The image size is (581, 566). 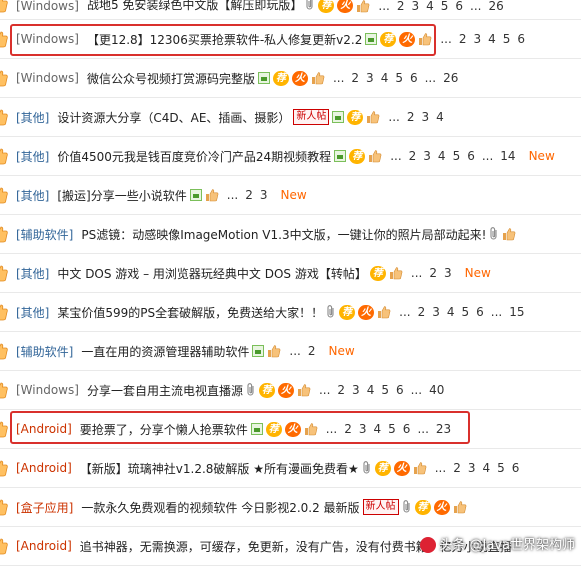 What do you see at coordinates (194, 6) in the screenshot?
I see `thread-title-link: 战地5 免安装绿色中文版【解压即玩版】` at bounding box center [194, 6].